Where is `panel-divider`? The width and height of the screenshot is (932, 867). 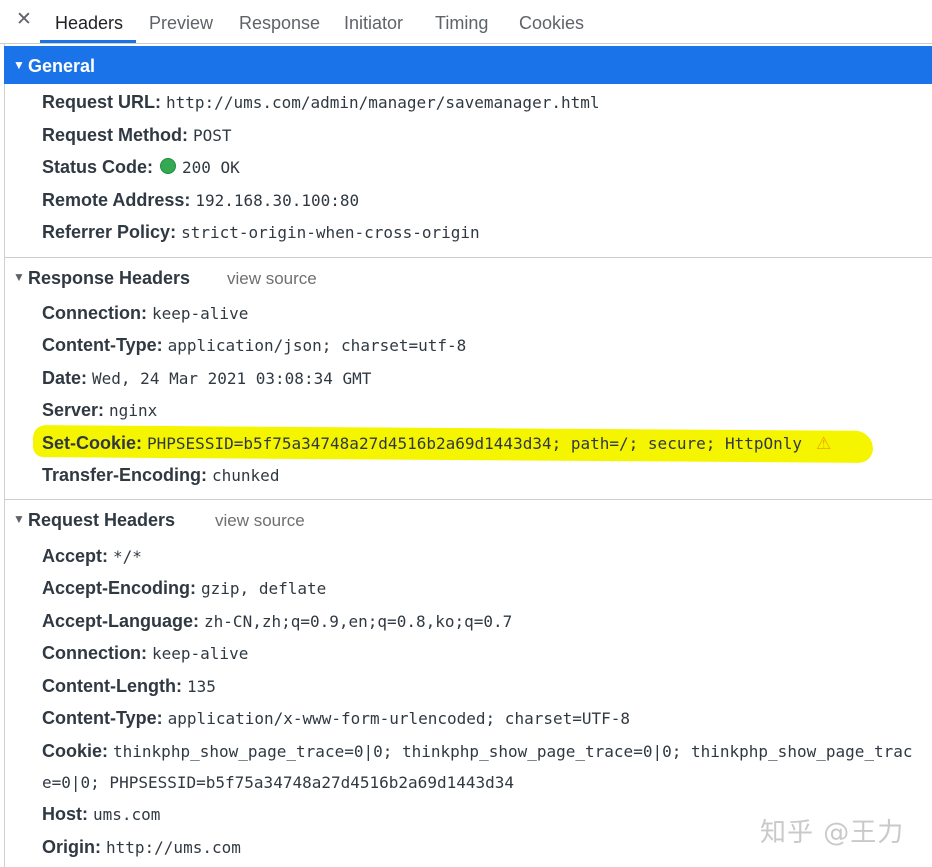 panel-divider is located at coordinates (4, 455).